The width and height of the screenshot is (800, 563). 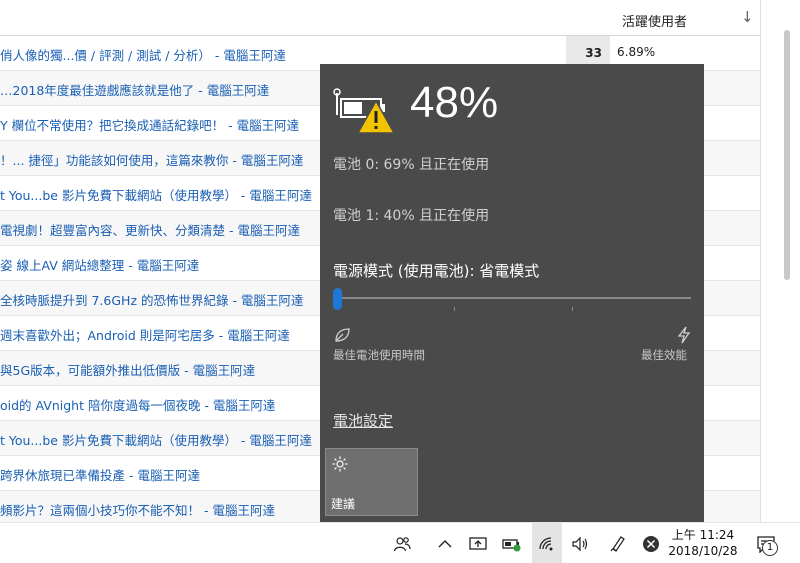 What do you see at coordinates (703, 535) in the screenshot?
I see `clock-time: 上午 11:24` at bounding box center [703, 535].